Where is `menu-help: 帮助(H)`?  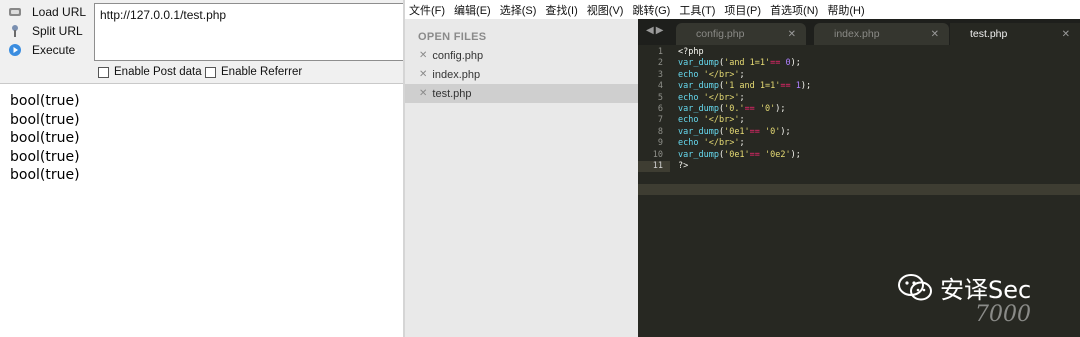 menu-help: 帮助(H) is located at coordinates (845, 10).